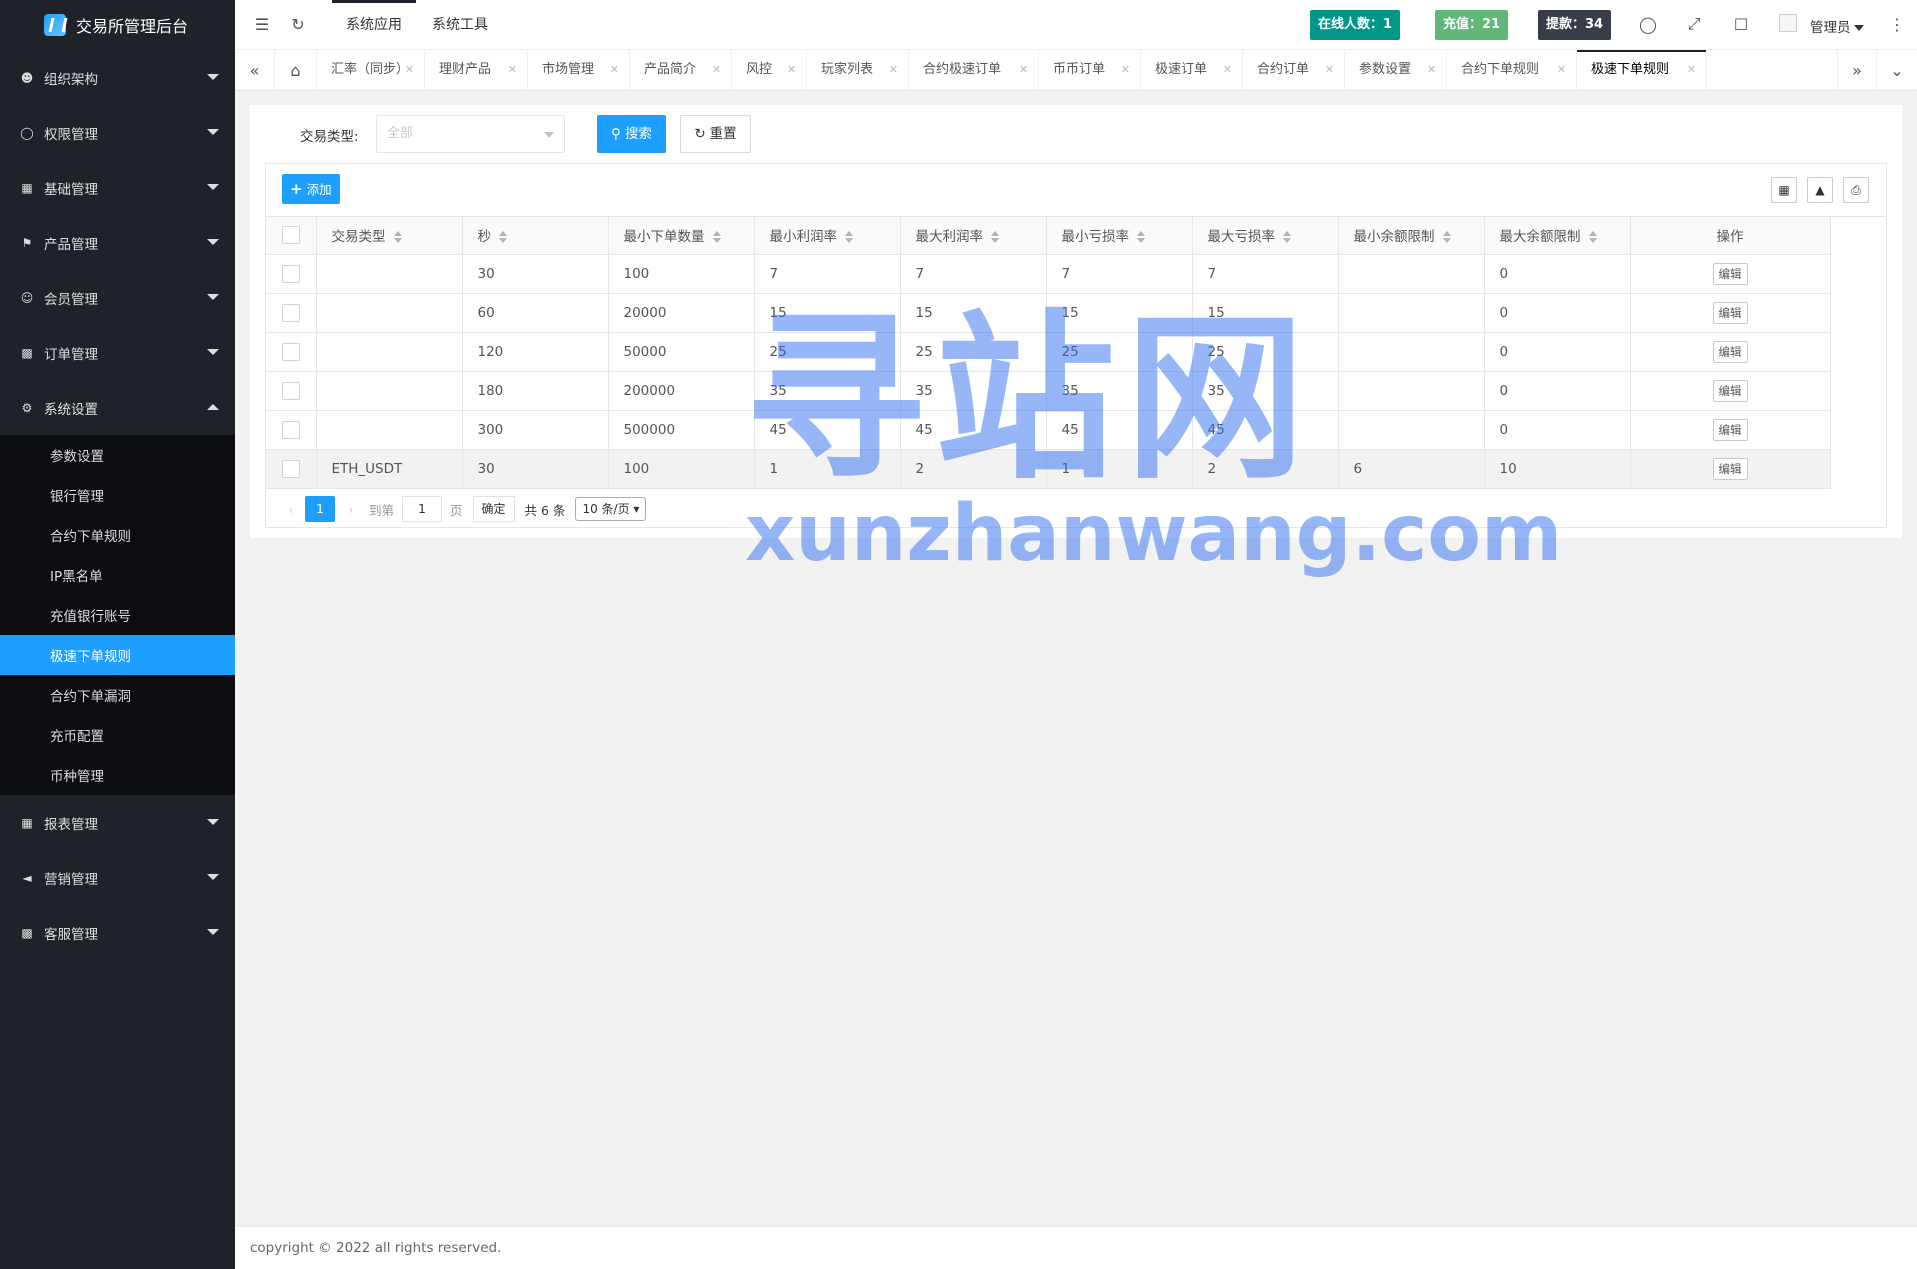 This screenshot has width=1917, height=1269. I want to click on add-button: + 添加, so click(311, 189).